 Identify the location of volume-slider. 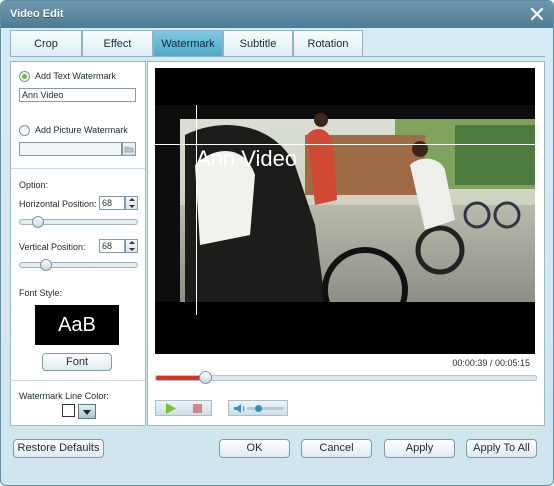
(265, 408).